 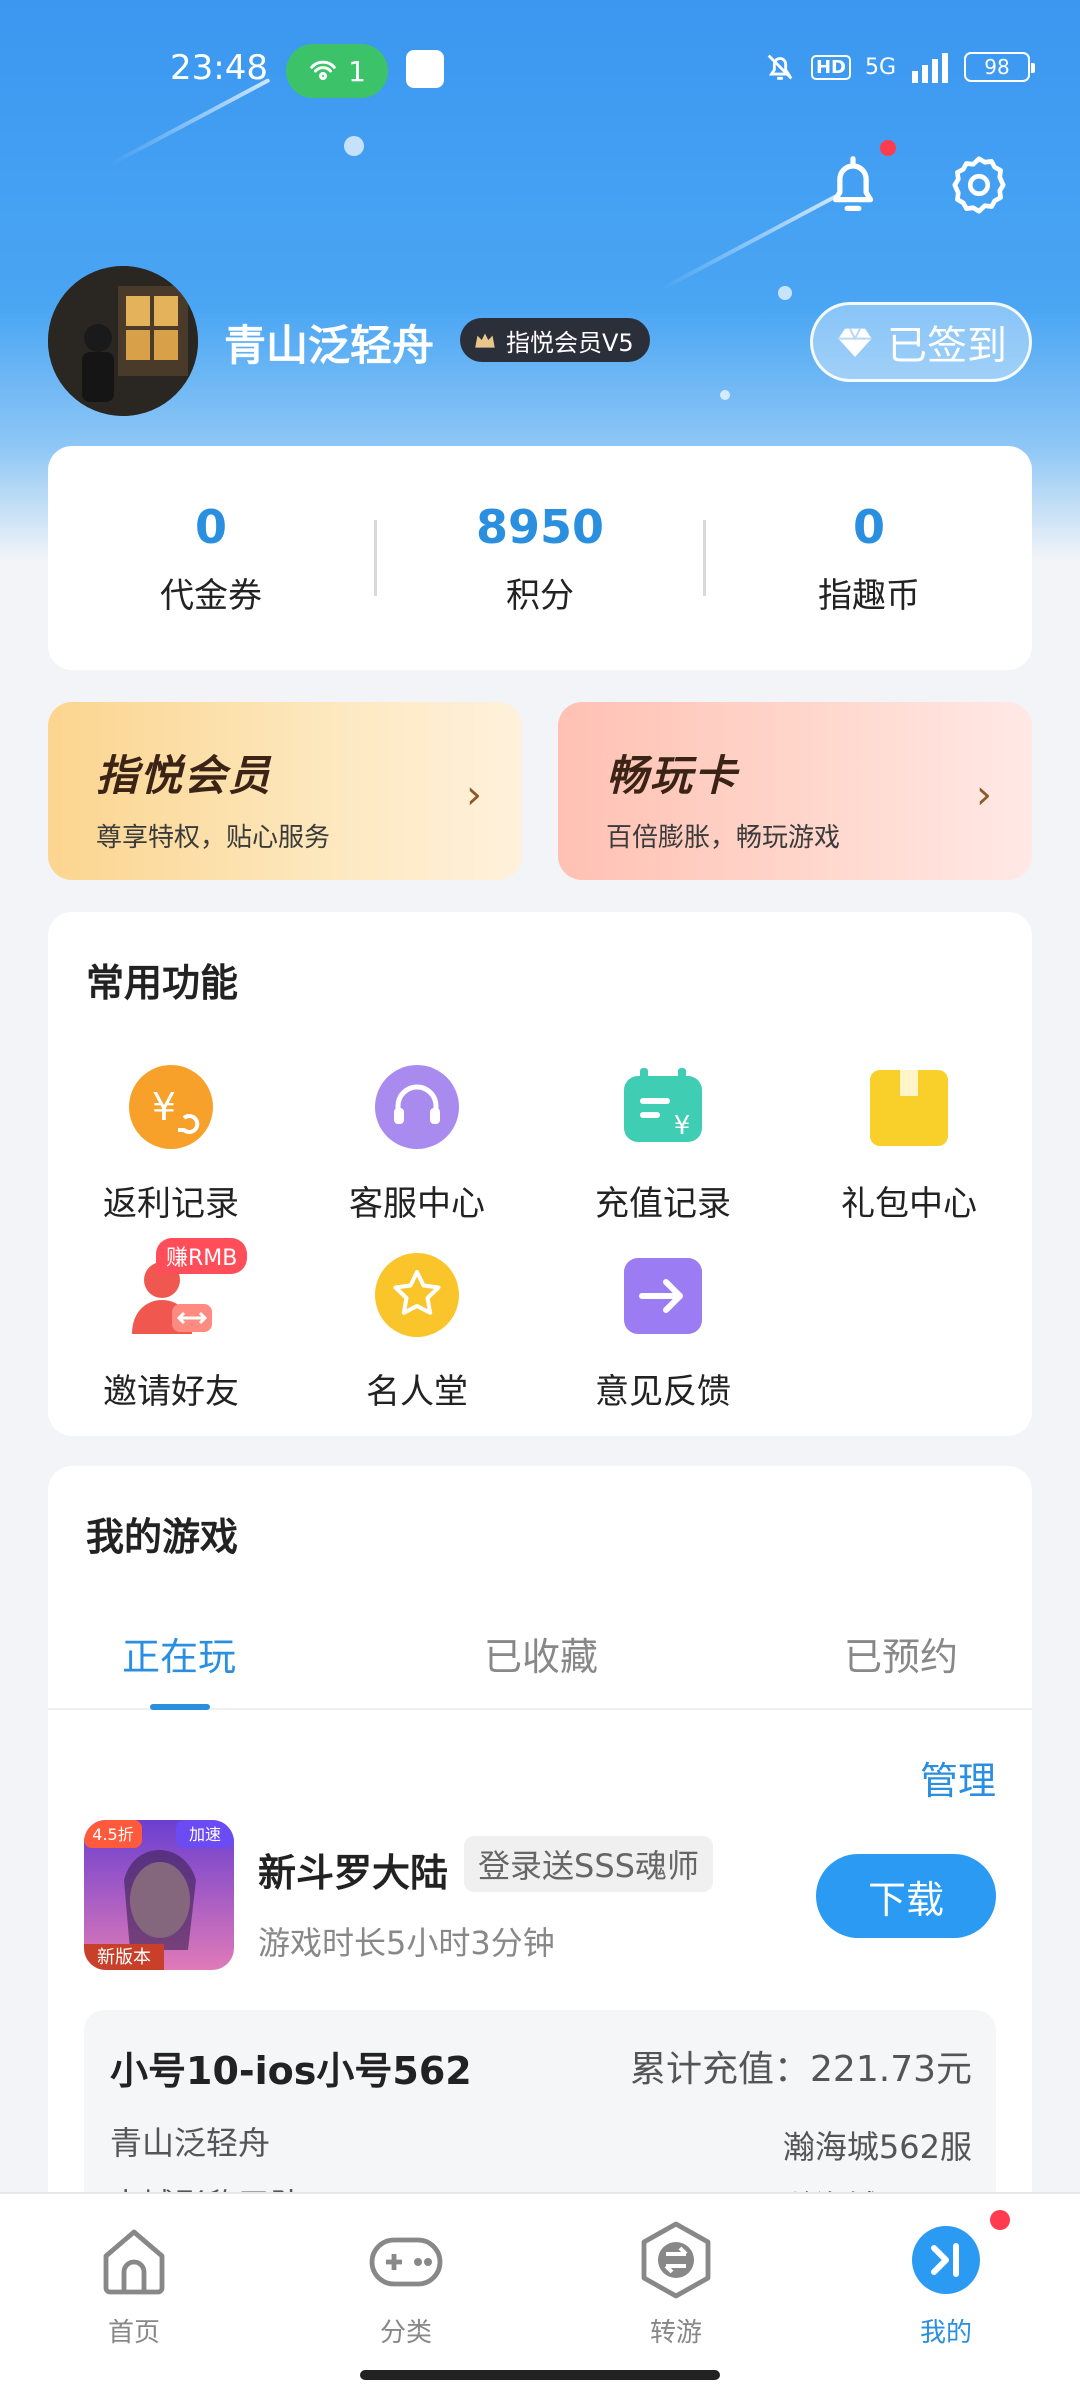 I want to click on feature-label: 意见反馈, so click(x=663, y=1392).